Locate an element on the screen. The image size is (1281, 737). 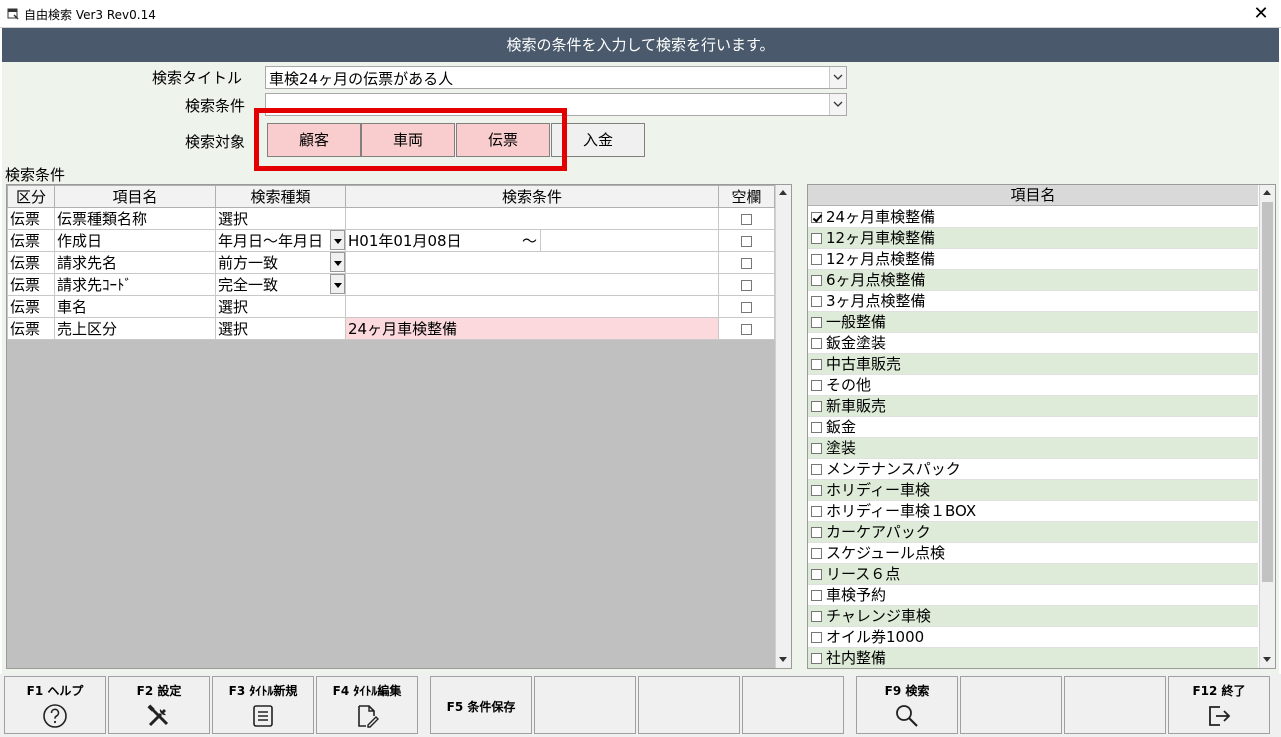
column-header-kubun: 区分 is located at coordinates (31, 196).